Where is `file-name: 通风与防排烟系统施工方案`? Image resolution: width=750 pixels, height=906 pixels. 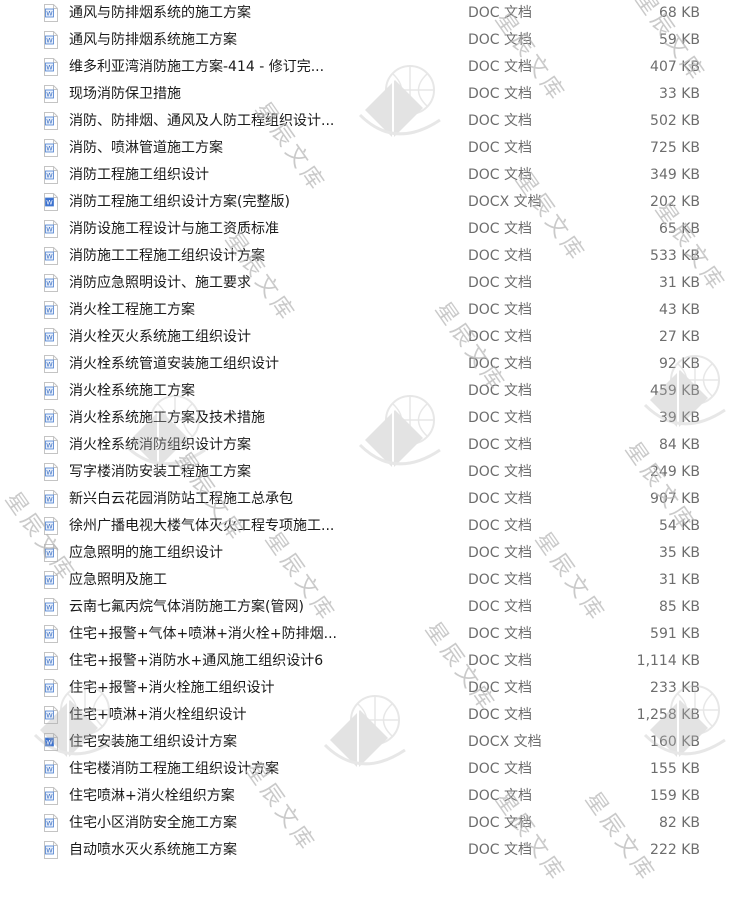
file-name: 通风与防排烟系统施工方案 is located at coordinates (153, 40).